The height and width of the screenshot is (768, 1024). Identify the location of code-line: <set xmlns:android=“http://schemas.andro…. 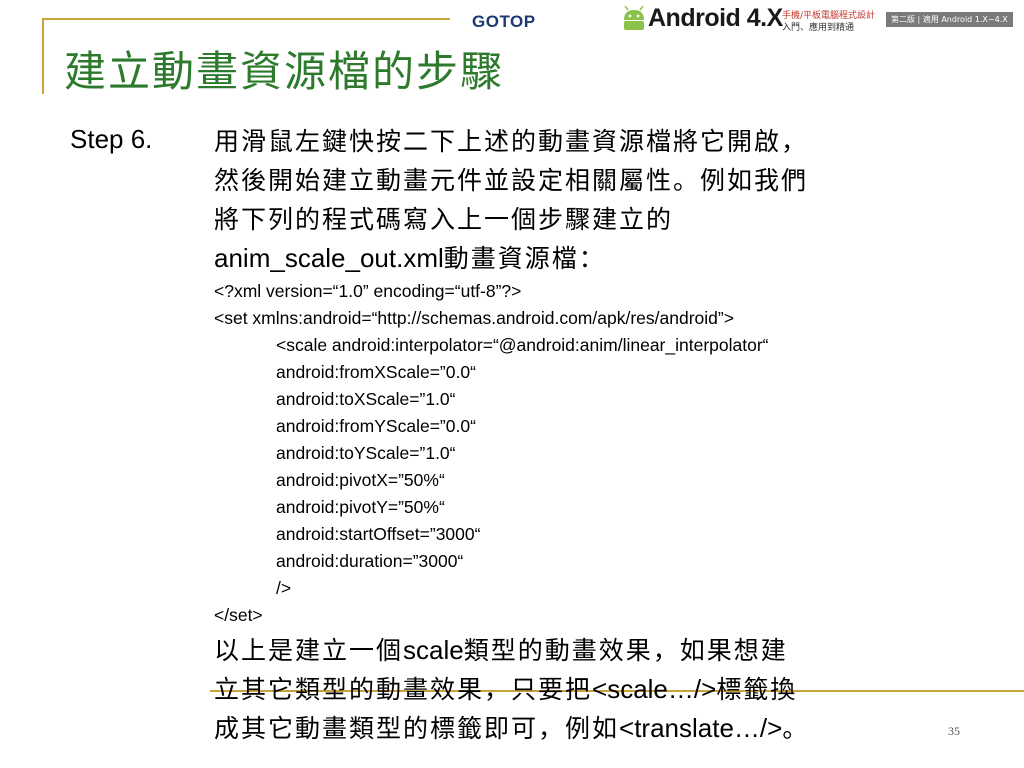
(474, 318).